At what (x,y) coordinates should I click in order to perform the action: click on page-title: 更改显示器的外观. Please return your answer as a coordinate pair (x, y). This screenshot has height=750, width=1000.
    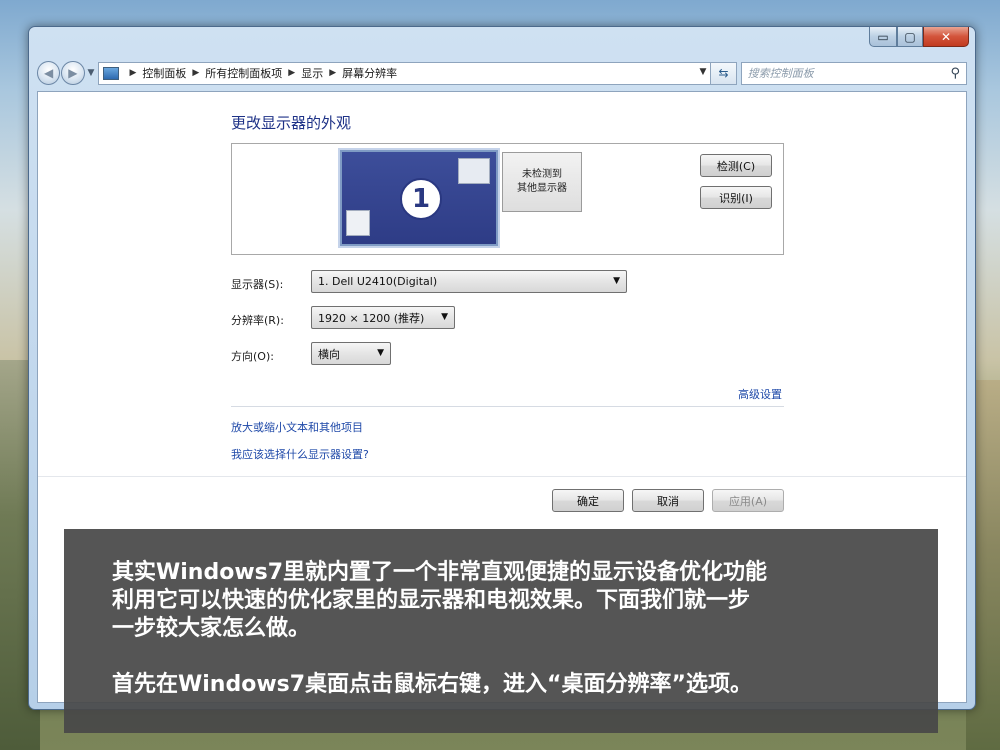
    Looking at the image, I should click on (291, 123).